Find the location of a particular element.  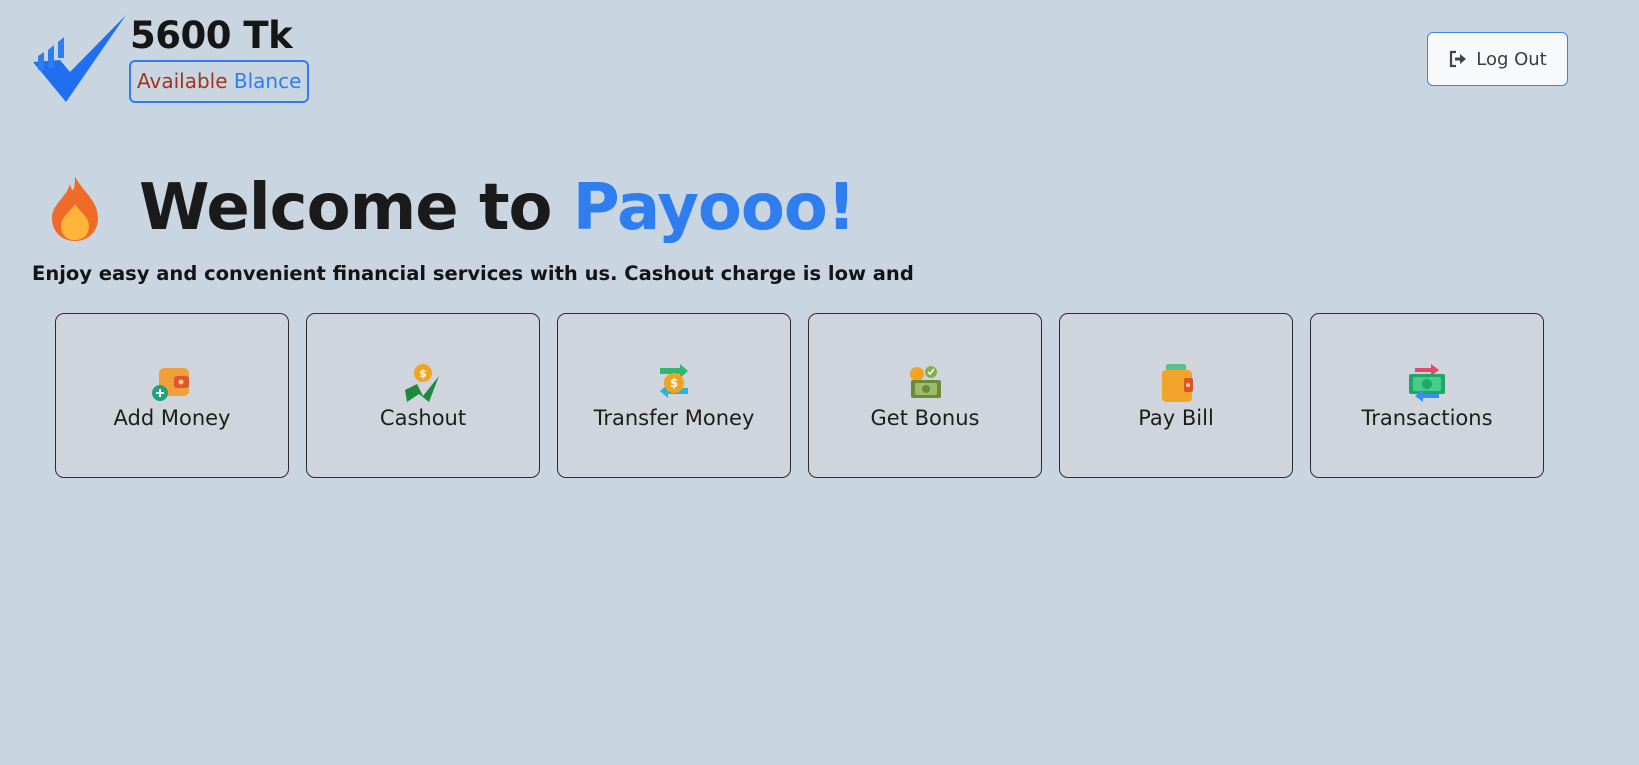

available-label: Available is located at coordinates (182, 81).